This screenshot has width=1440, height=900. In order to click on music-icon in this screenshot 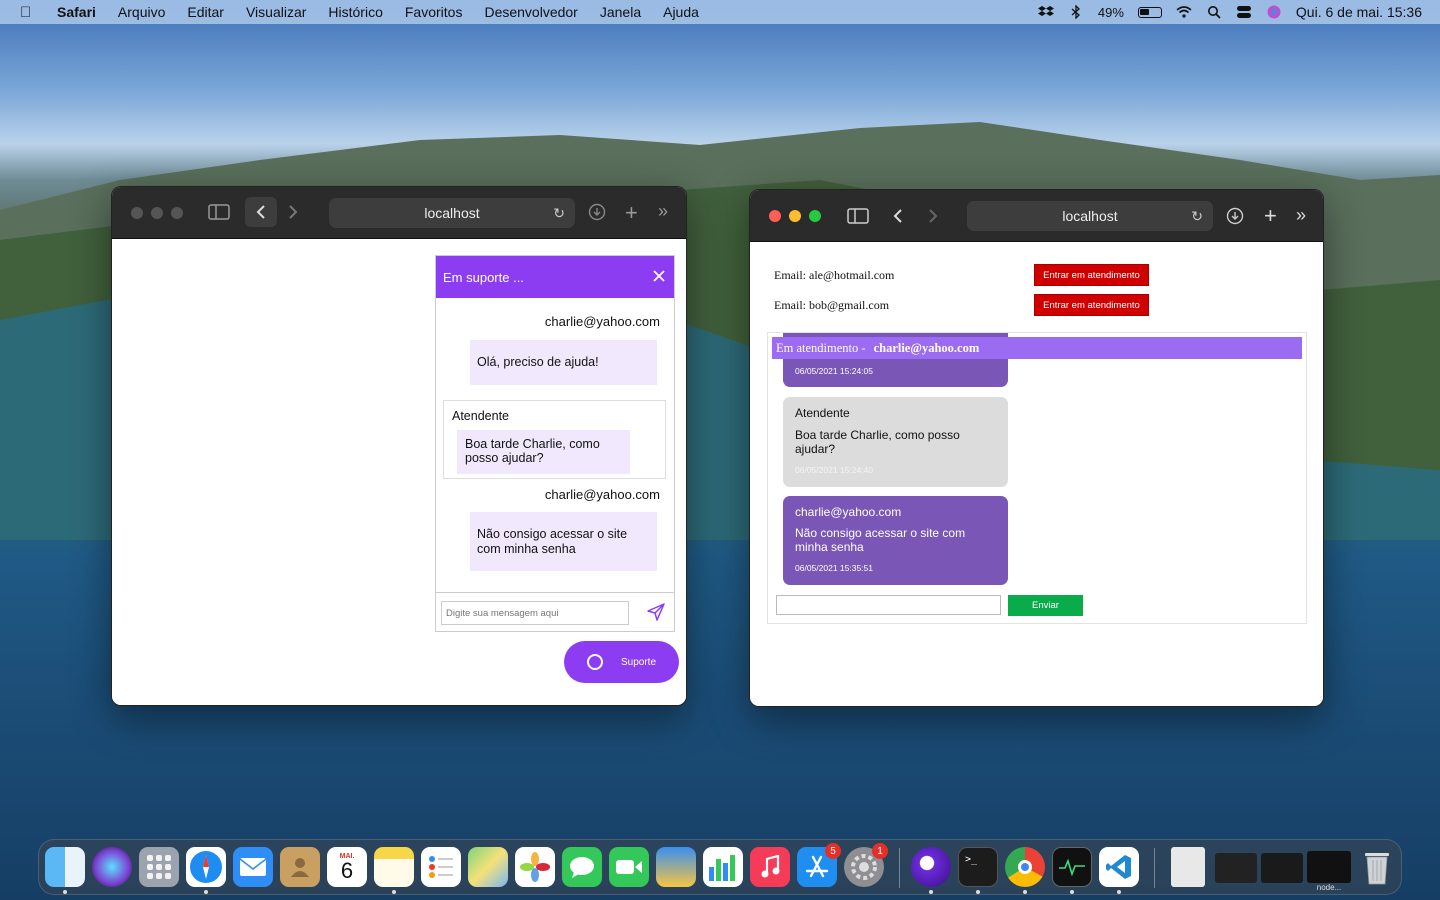, I will do `click(770, 867)`.